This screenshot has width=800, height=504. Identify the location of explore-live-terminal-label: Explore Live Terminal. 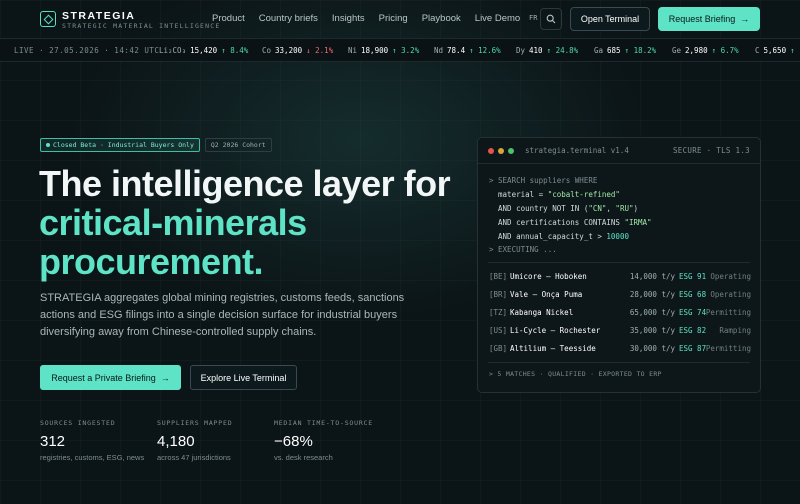
(243, 377).